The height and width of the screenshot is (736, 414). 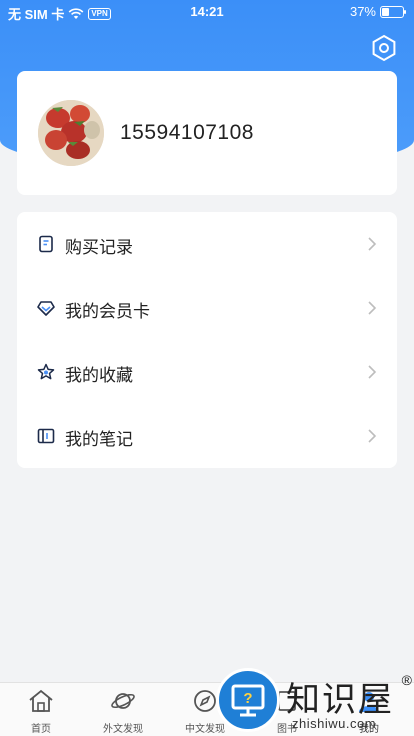 I want to click on home-icon, so click(x=41, y=700).